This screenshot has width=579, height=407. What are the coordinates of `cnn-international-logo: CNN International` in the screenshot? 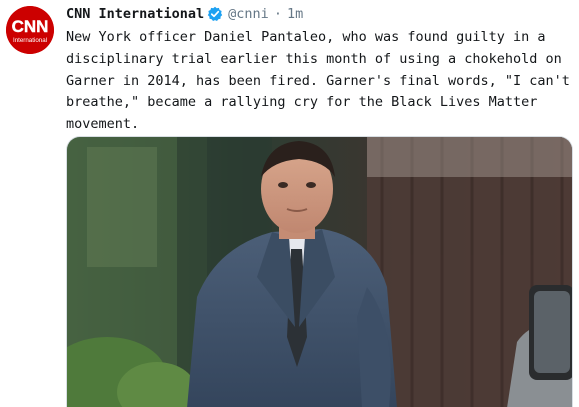 It's located at (30, 30).